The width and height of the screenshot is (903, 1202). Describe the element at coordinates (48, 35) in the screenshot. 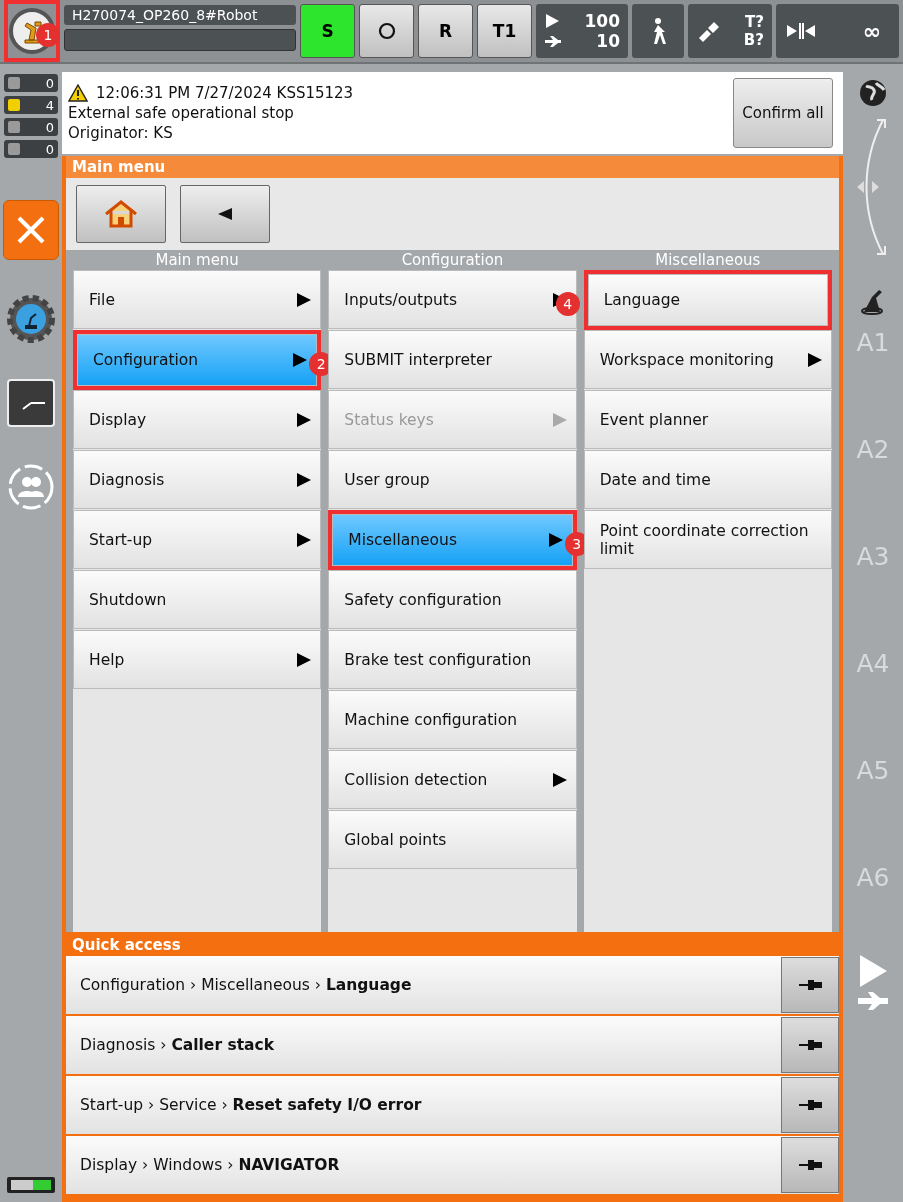

I see `callout-number: 1` at that location.